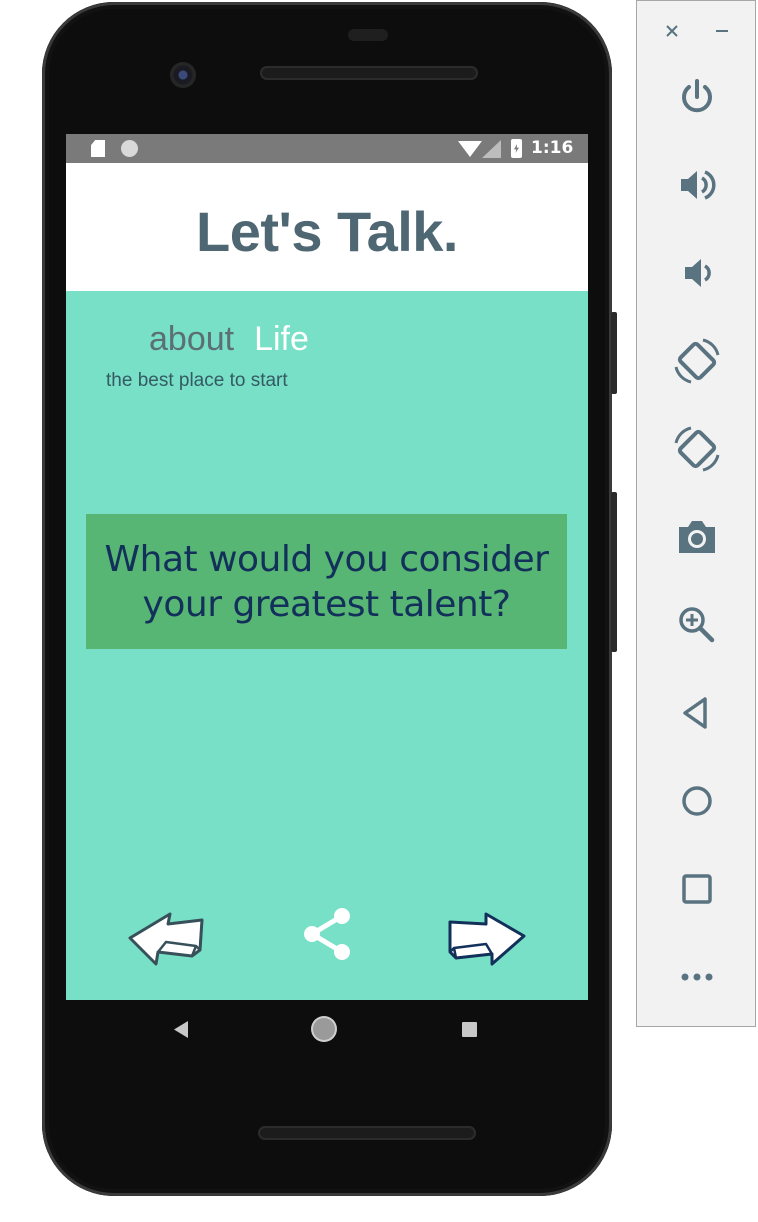 Image resolution: width=758 pixels, height=1222 pixels. I want to click on minimize-icon, so click(722, 31).